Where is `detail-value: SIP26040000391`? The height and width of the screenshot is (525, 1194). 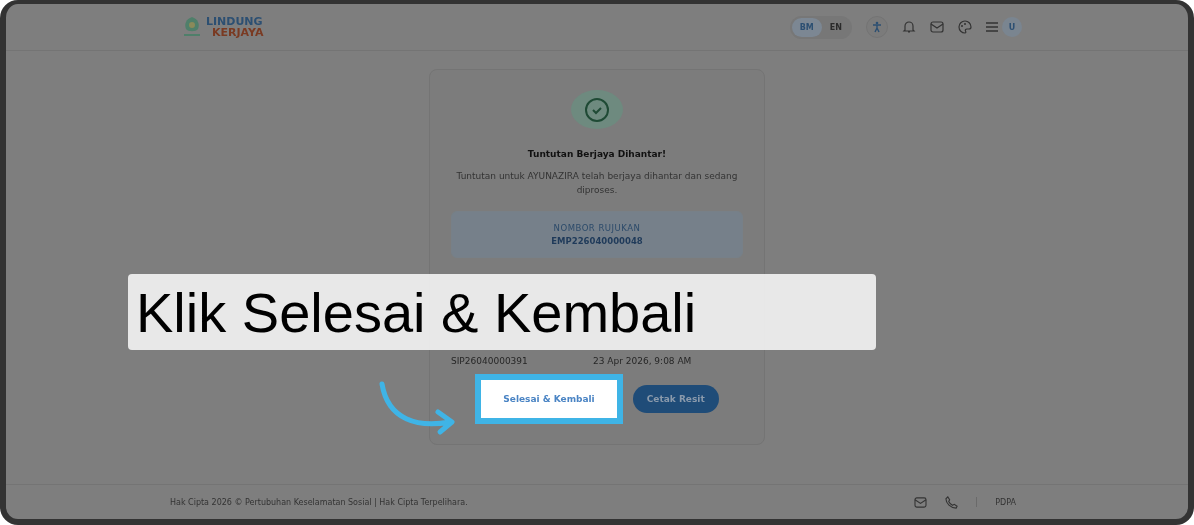 detail-value: SIP26040000391 is located at coordinates (490, 361).